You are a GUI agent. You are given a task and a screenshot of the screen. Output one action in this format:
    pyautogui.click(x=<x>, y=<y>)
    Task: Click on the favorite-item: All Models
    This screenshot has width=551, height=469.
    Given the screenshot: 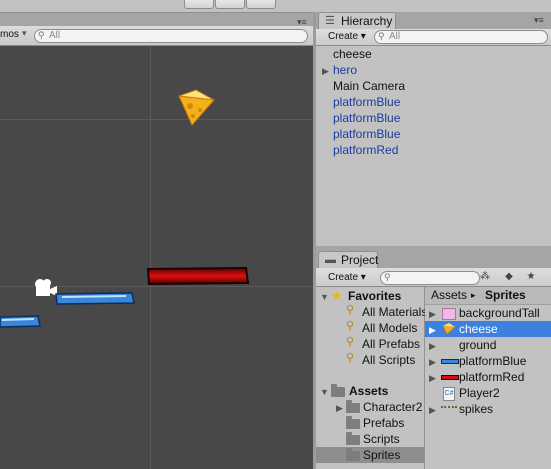 What is the action you would take?
    pyautogui.click(x=389, y=328)
    